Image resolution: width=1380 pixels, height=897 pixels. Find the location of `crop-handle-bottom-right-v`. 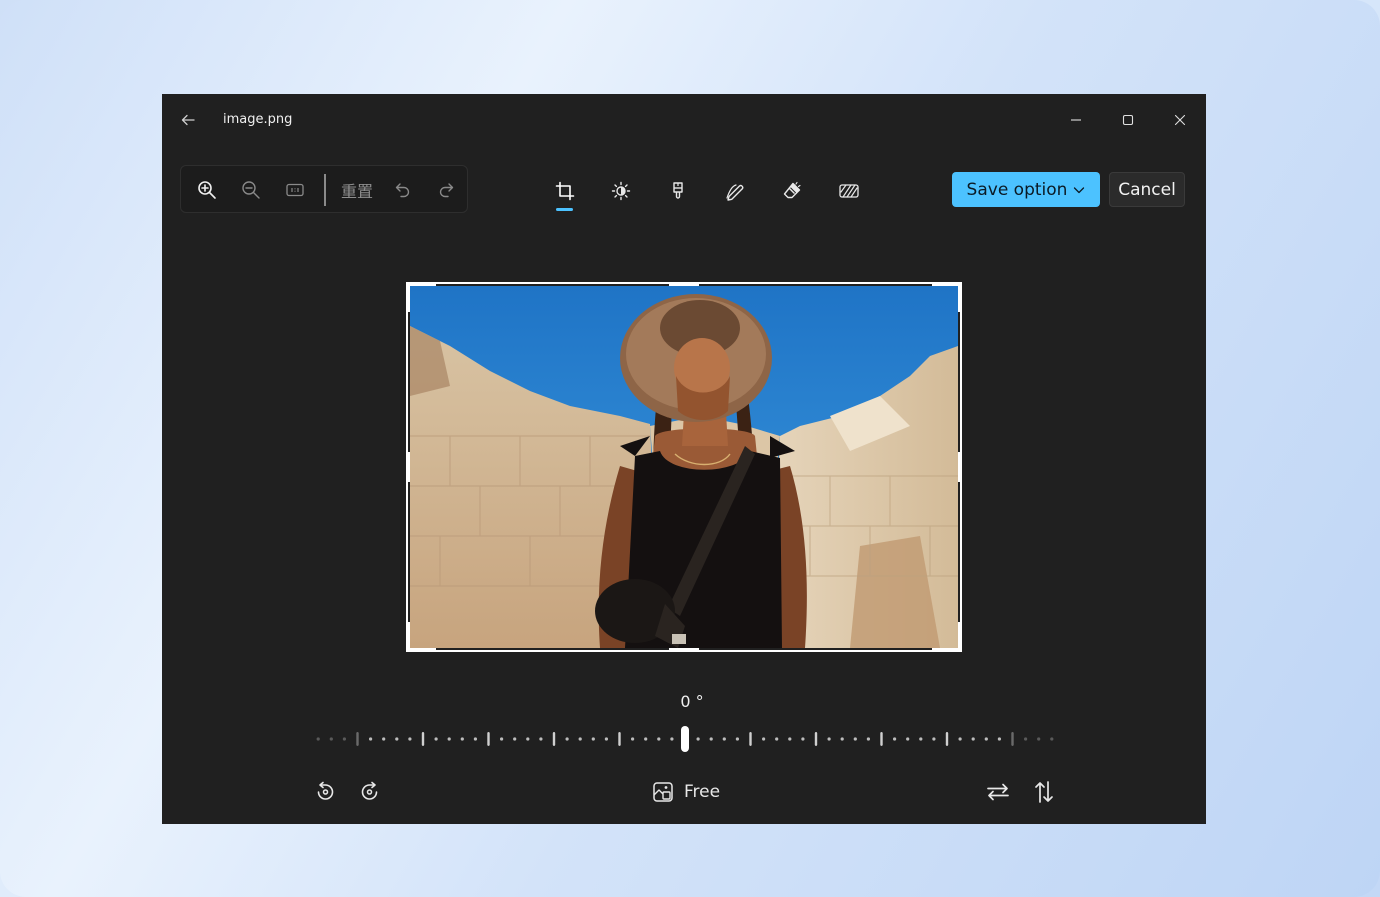

crop-handle-bottom-right-v is located at coordinates (960, 637).